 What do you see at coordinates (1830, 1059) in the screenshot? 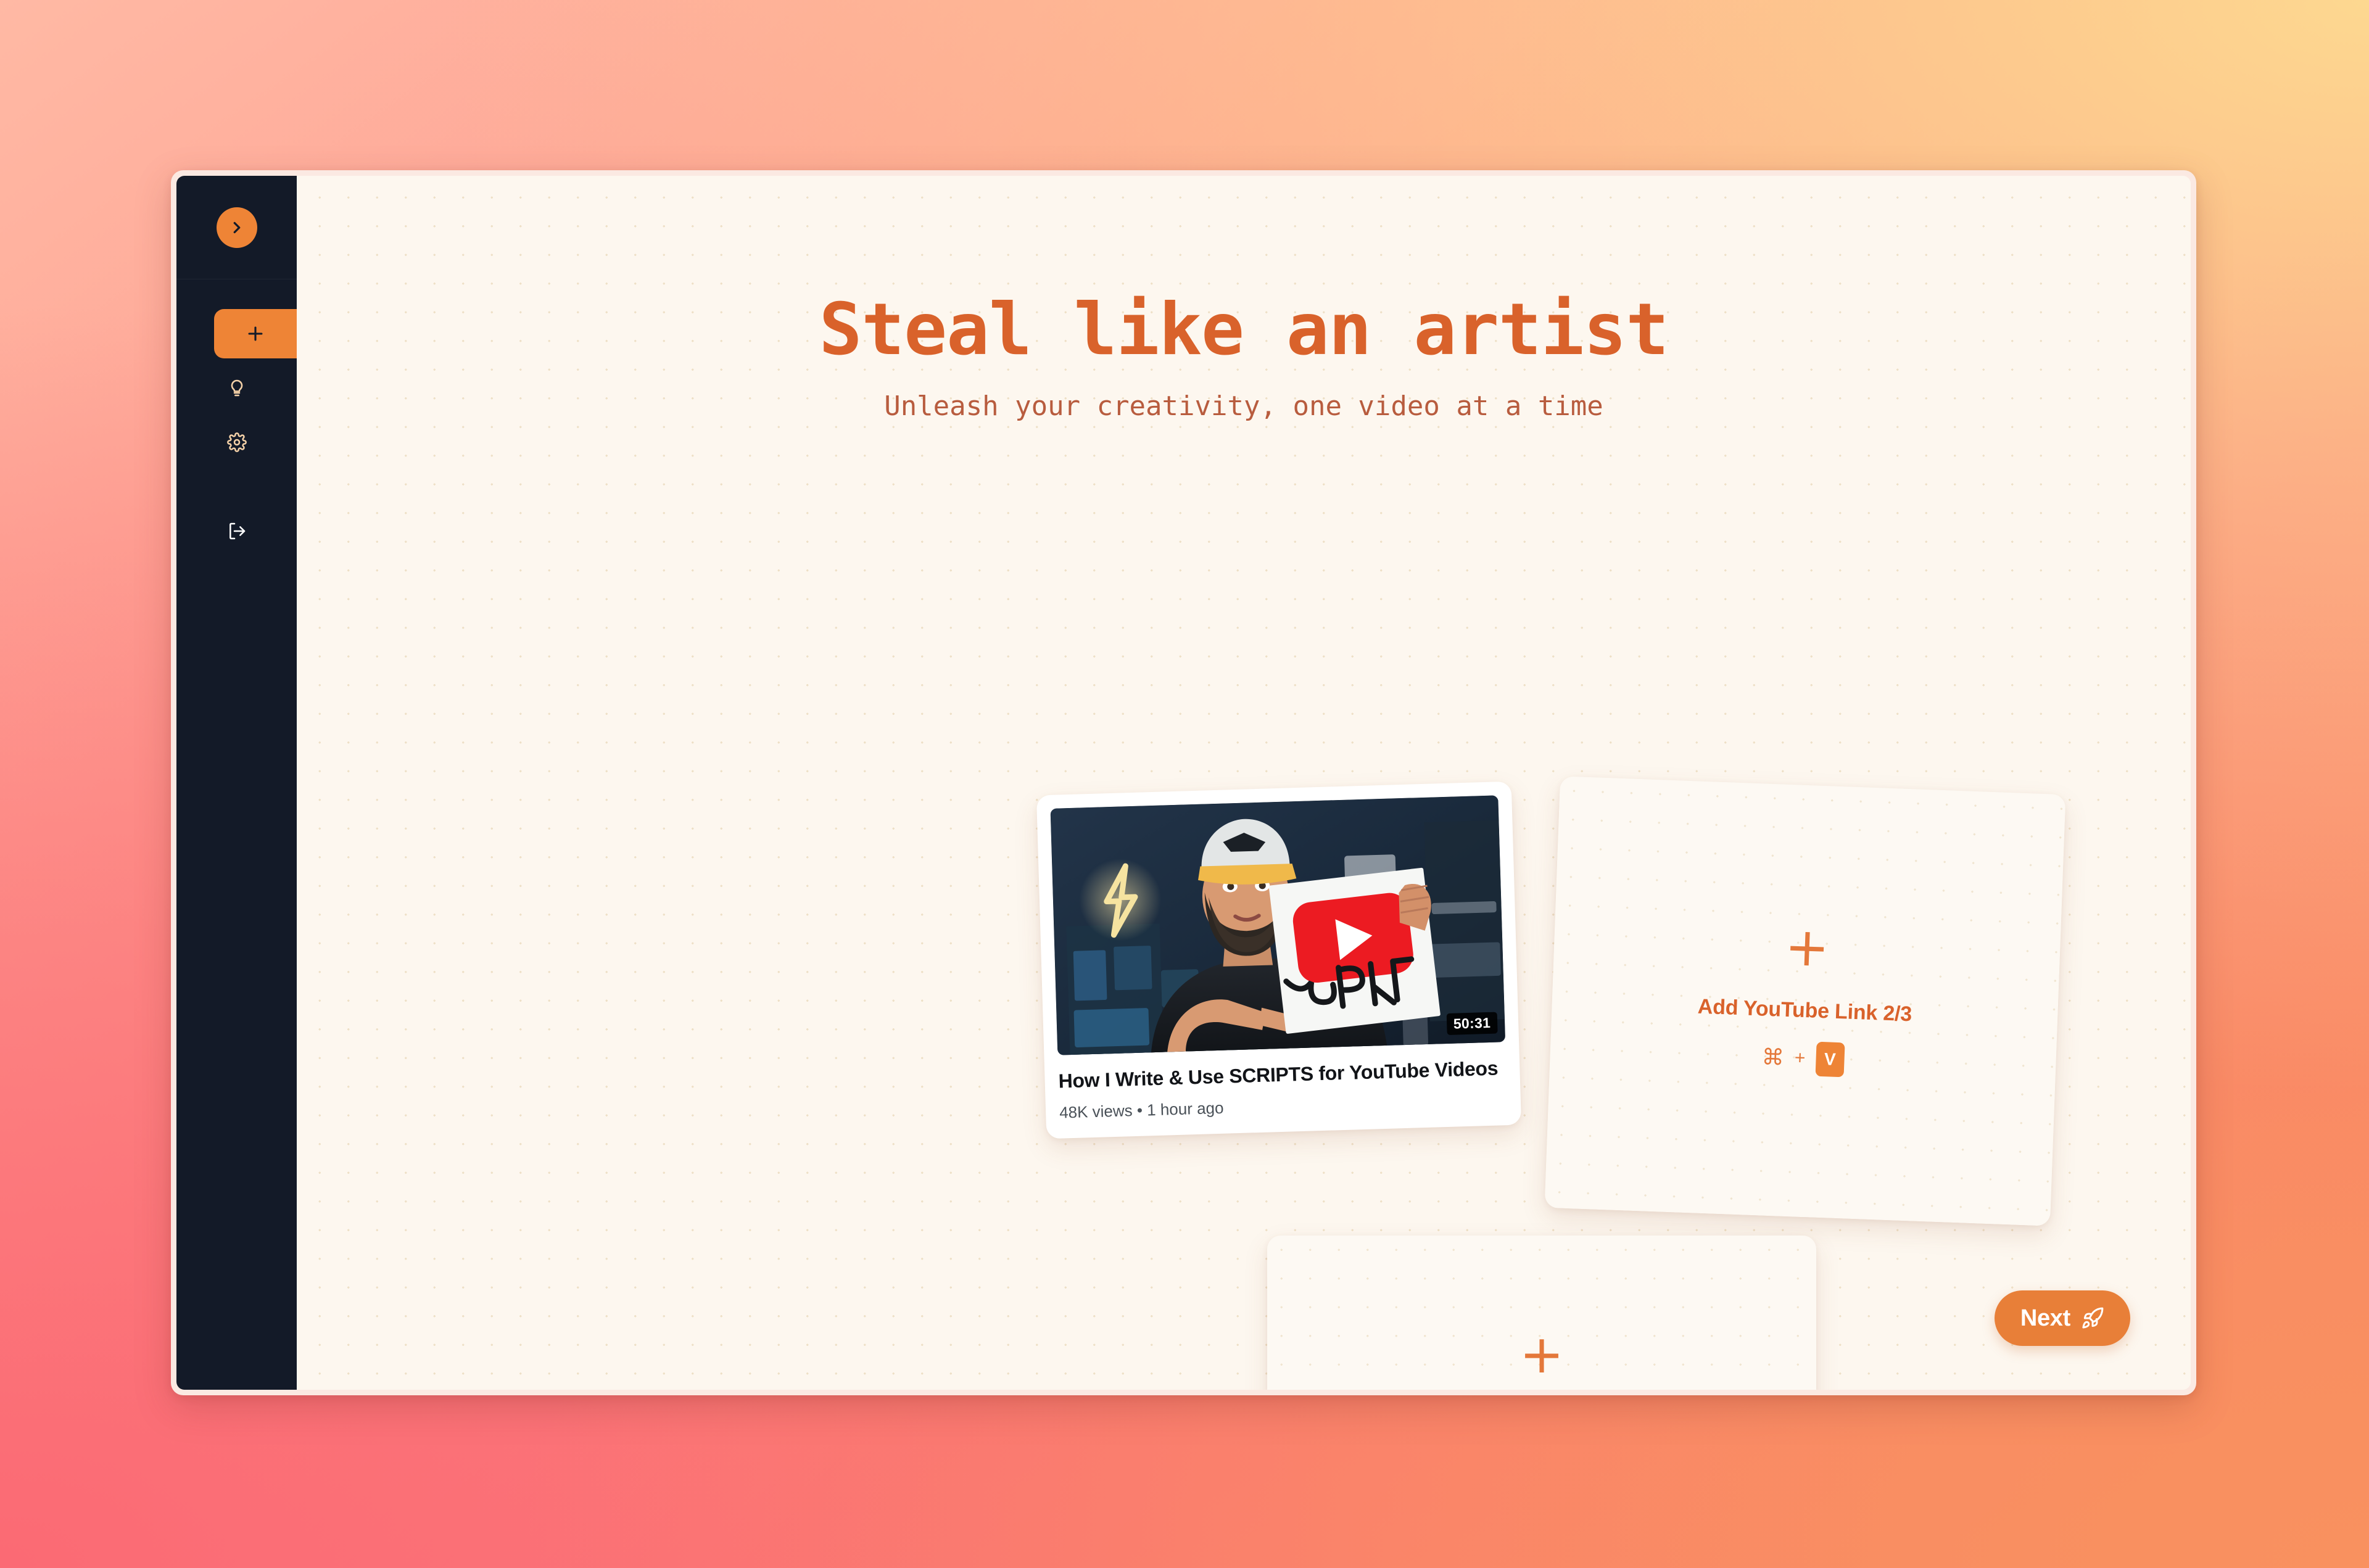
I see `v-key-badge: V` at bounding box center [1830, 1059].